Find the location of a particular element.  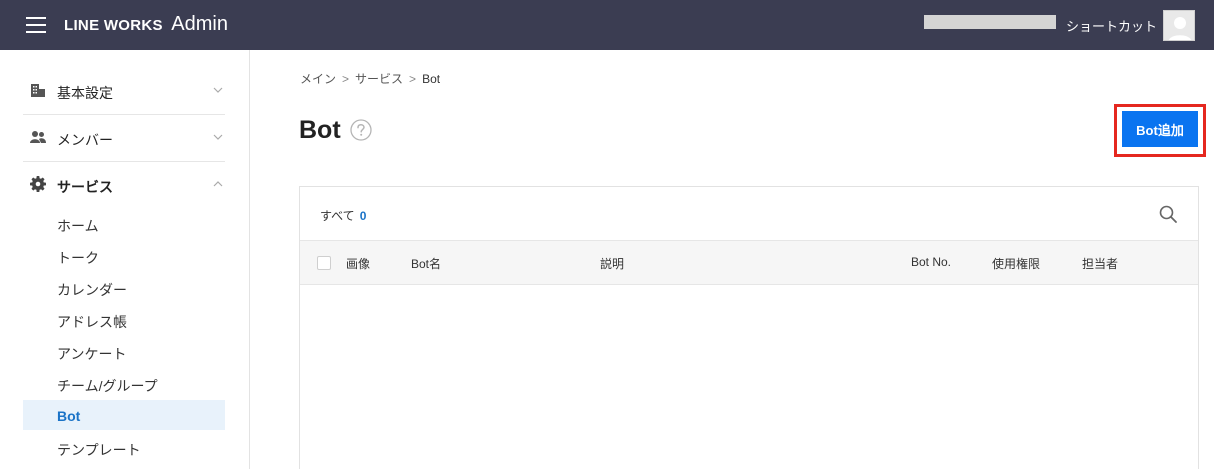

sidebar-item-address-book: アドレス帳 is located at coordinates (124, 319).